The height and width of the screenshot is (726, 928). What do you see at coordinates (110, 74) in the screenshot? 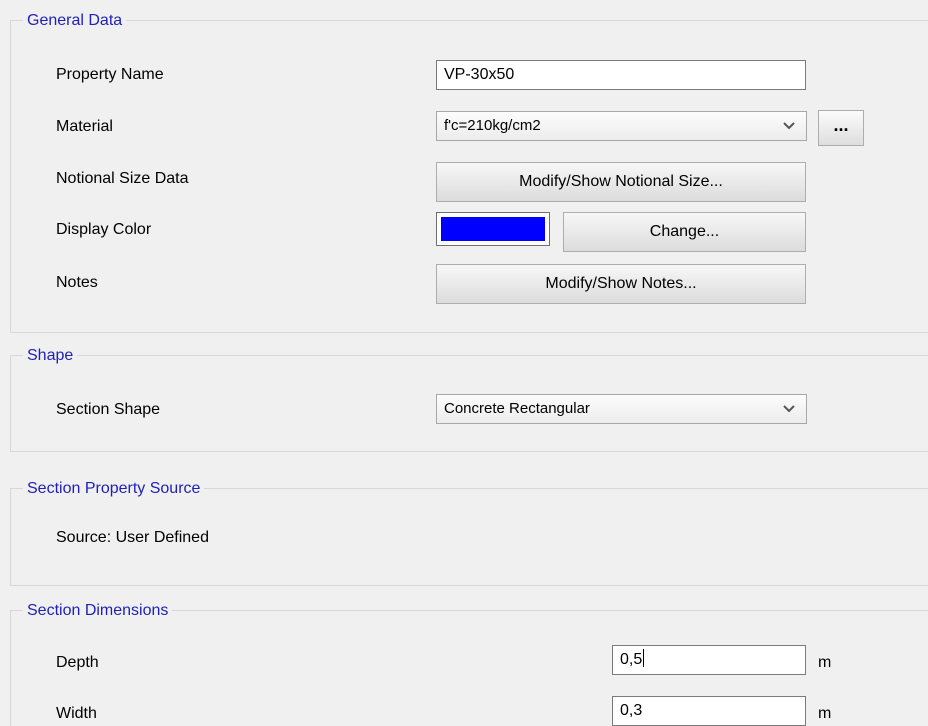
I see `property-name-label: Property Name` at bounding box center [110, 74].